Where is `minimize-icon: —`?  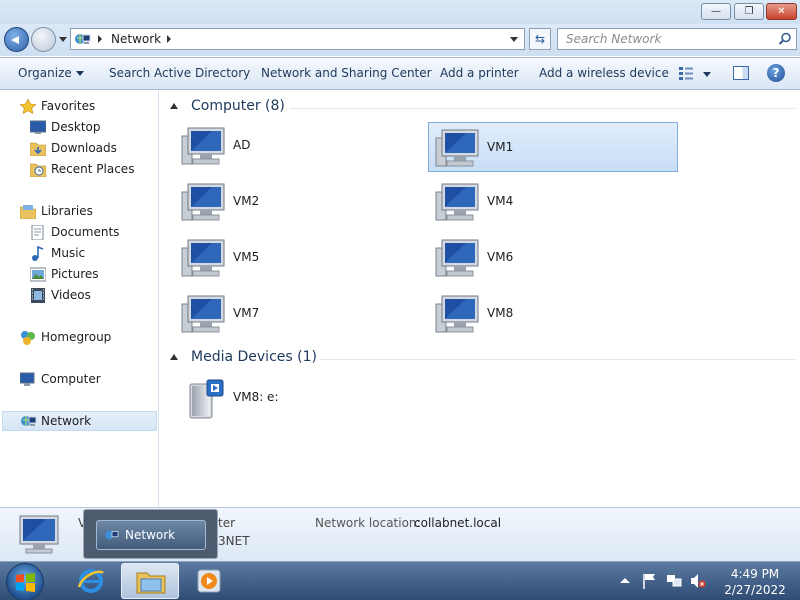 minimize-icon: — is located at coordinates (716, 11).